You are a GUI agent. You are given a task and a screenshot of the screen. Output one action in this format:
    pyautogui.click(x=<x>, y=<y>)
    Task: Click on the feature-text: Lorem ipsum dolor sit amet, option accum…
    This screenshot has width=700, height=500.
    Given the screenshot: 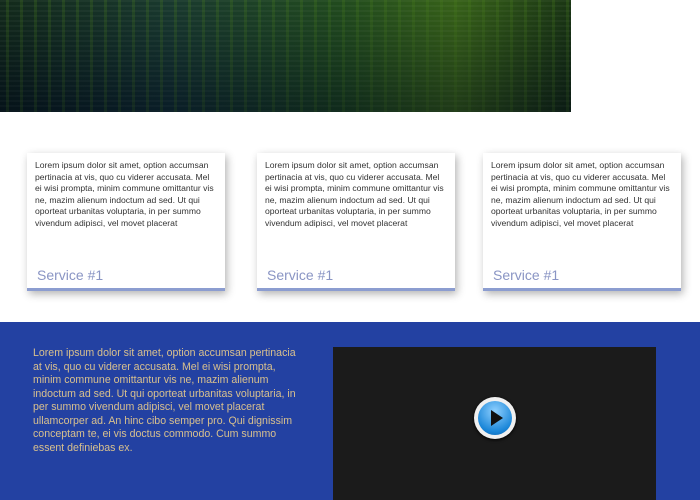 What is the action you would take?
    pyautogui.click(x=164, y=400)
    